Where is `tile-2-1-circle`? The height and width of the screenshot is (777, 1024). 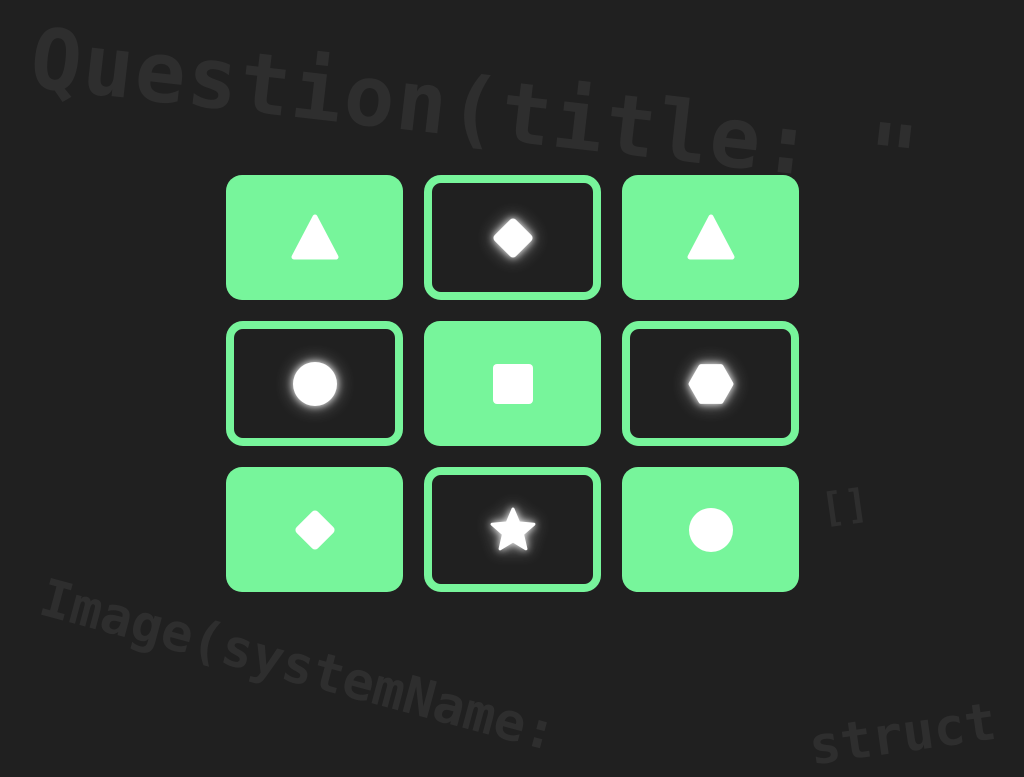
tile-2-1-circle is located at coordinates (314, 383).